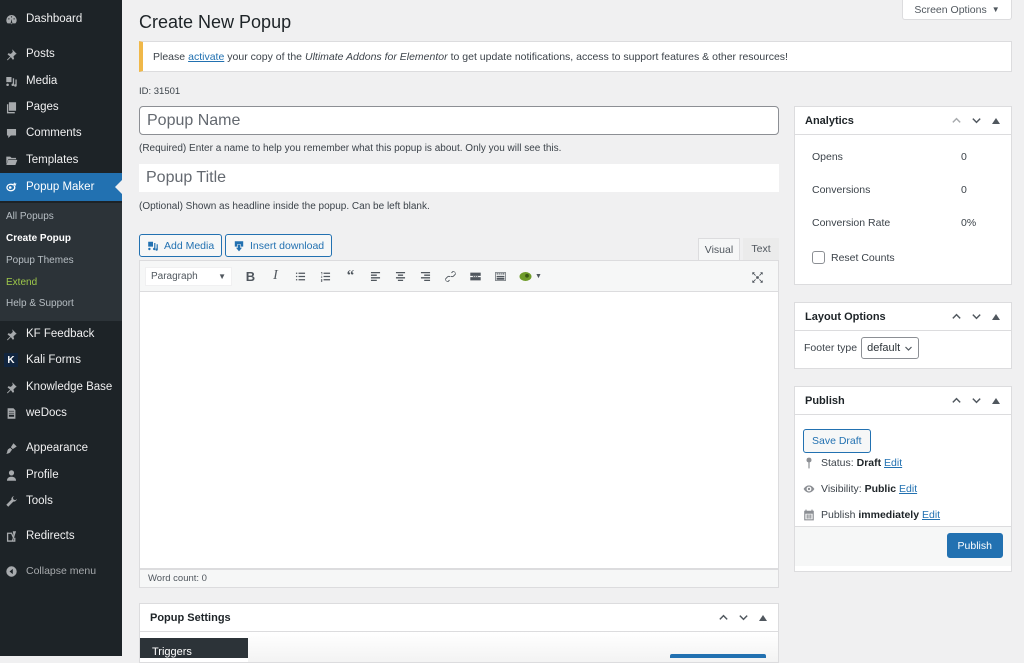 Image resolution: width=1024 pixels, height=663 pixels. Describe the element at coordinates (931, 515) in the screenshot. I see `edit-publish-date-link: Edit` at that location.